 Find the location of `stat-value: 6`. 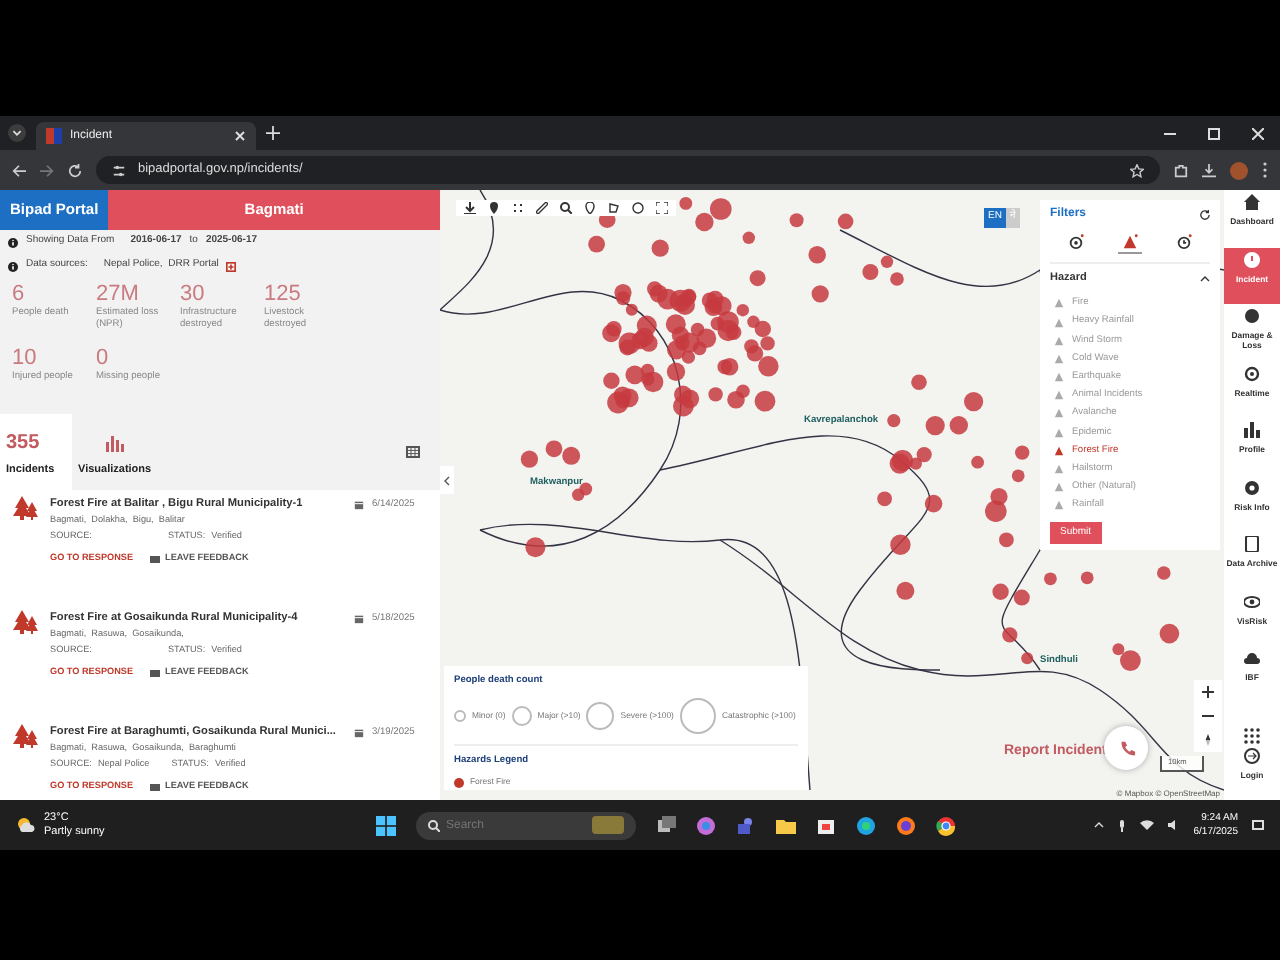

stat-value: 6 is located at coordinates (19, 294).